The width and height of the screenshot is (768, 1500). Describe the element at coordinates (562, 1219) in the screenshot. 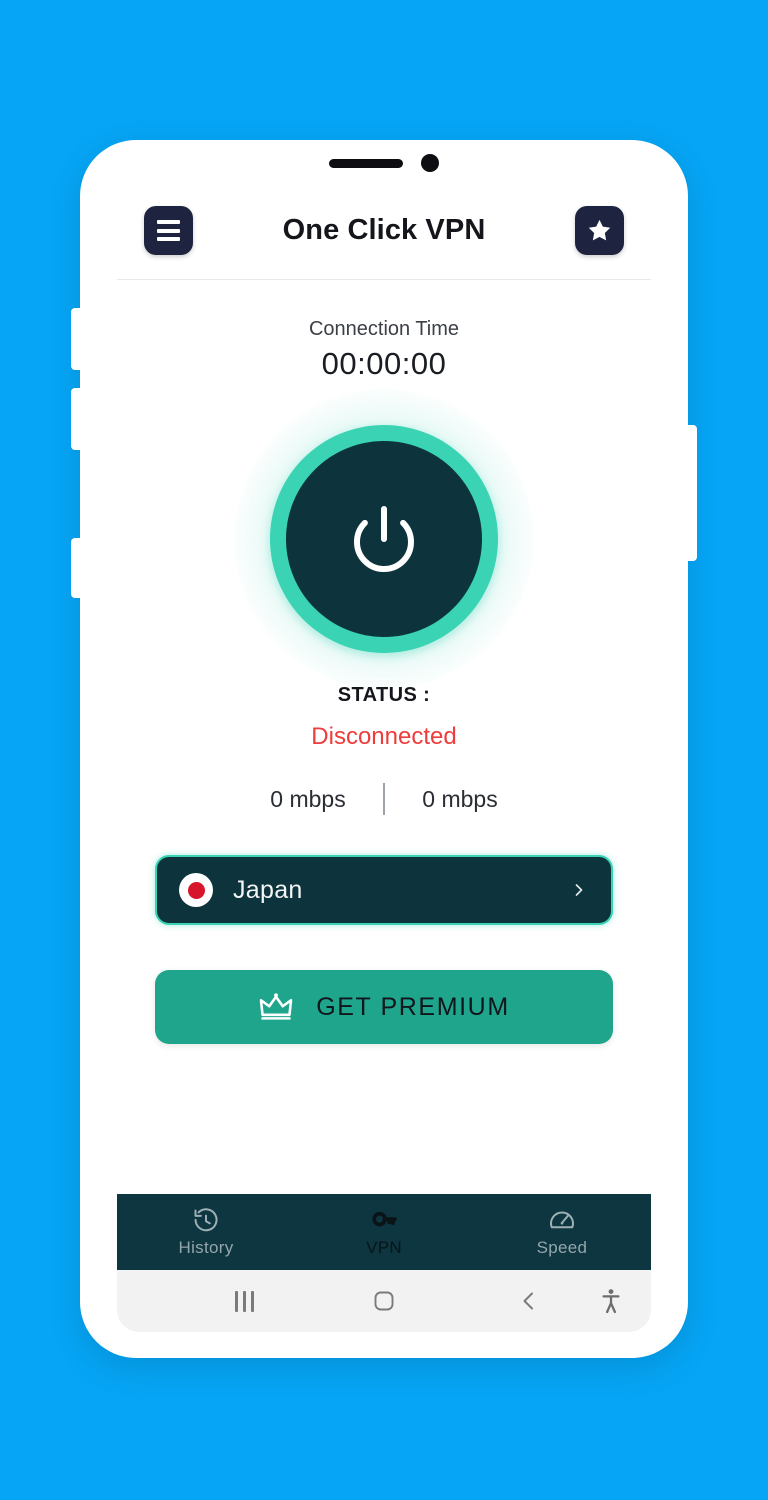

I see `speedometer-icon` at that location.